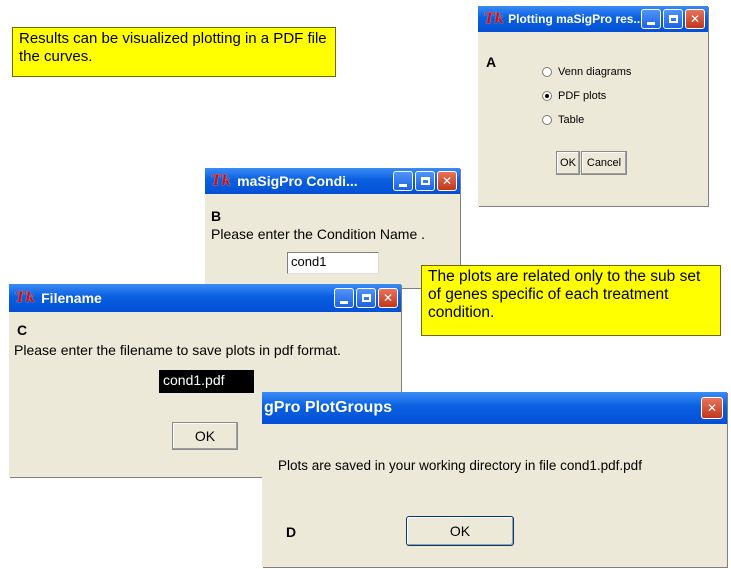 The image size is (731, 569). Describe the element at coordinates (491, 62) in the screenshot. I see `dialog-plotting-label: A` at that location.